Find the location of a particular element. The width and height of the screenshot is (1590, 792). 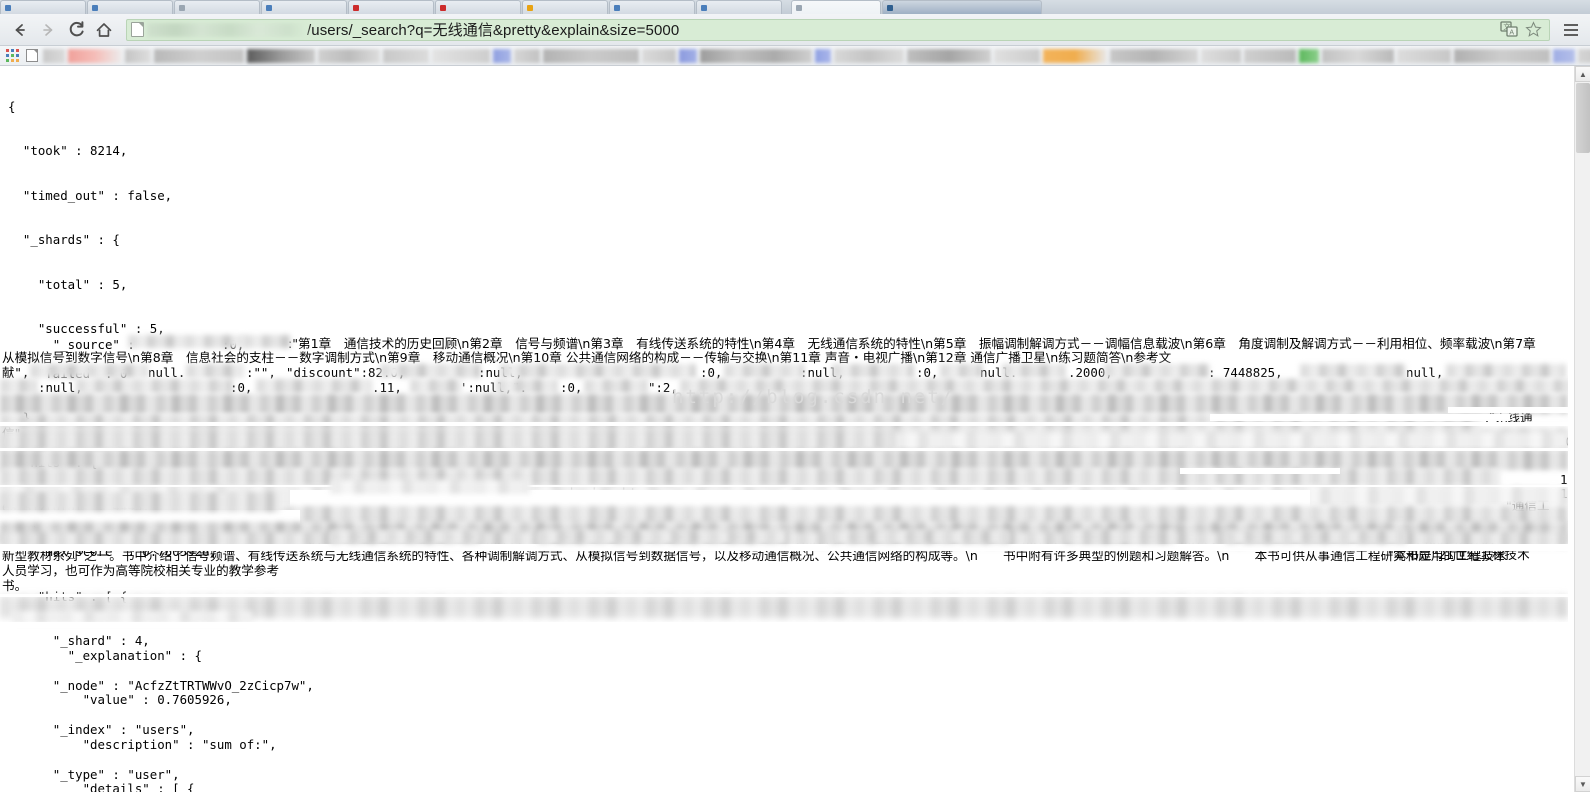

json-line: "hits" : [ { is located at coordinates (68, 596).